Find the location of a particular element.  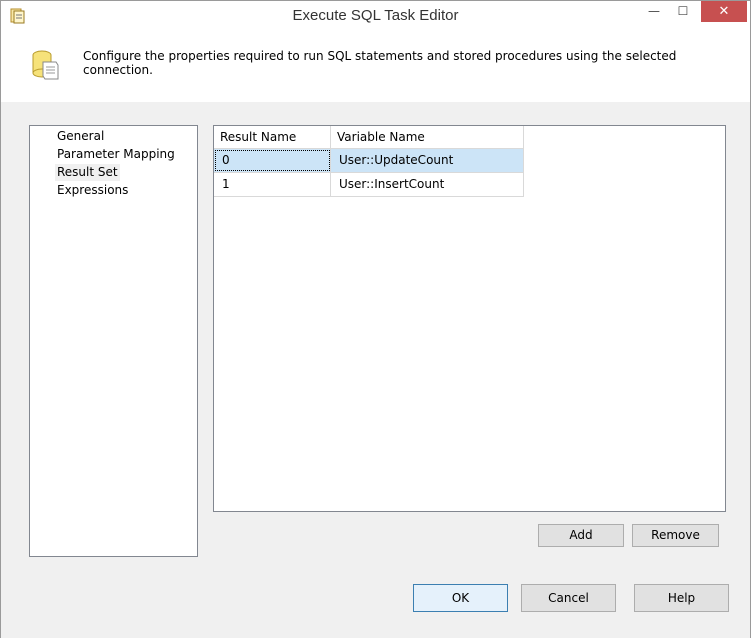

remove-button-label: Remove is located at coordinates (675, 535).